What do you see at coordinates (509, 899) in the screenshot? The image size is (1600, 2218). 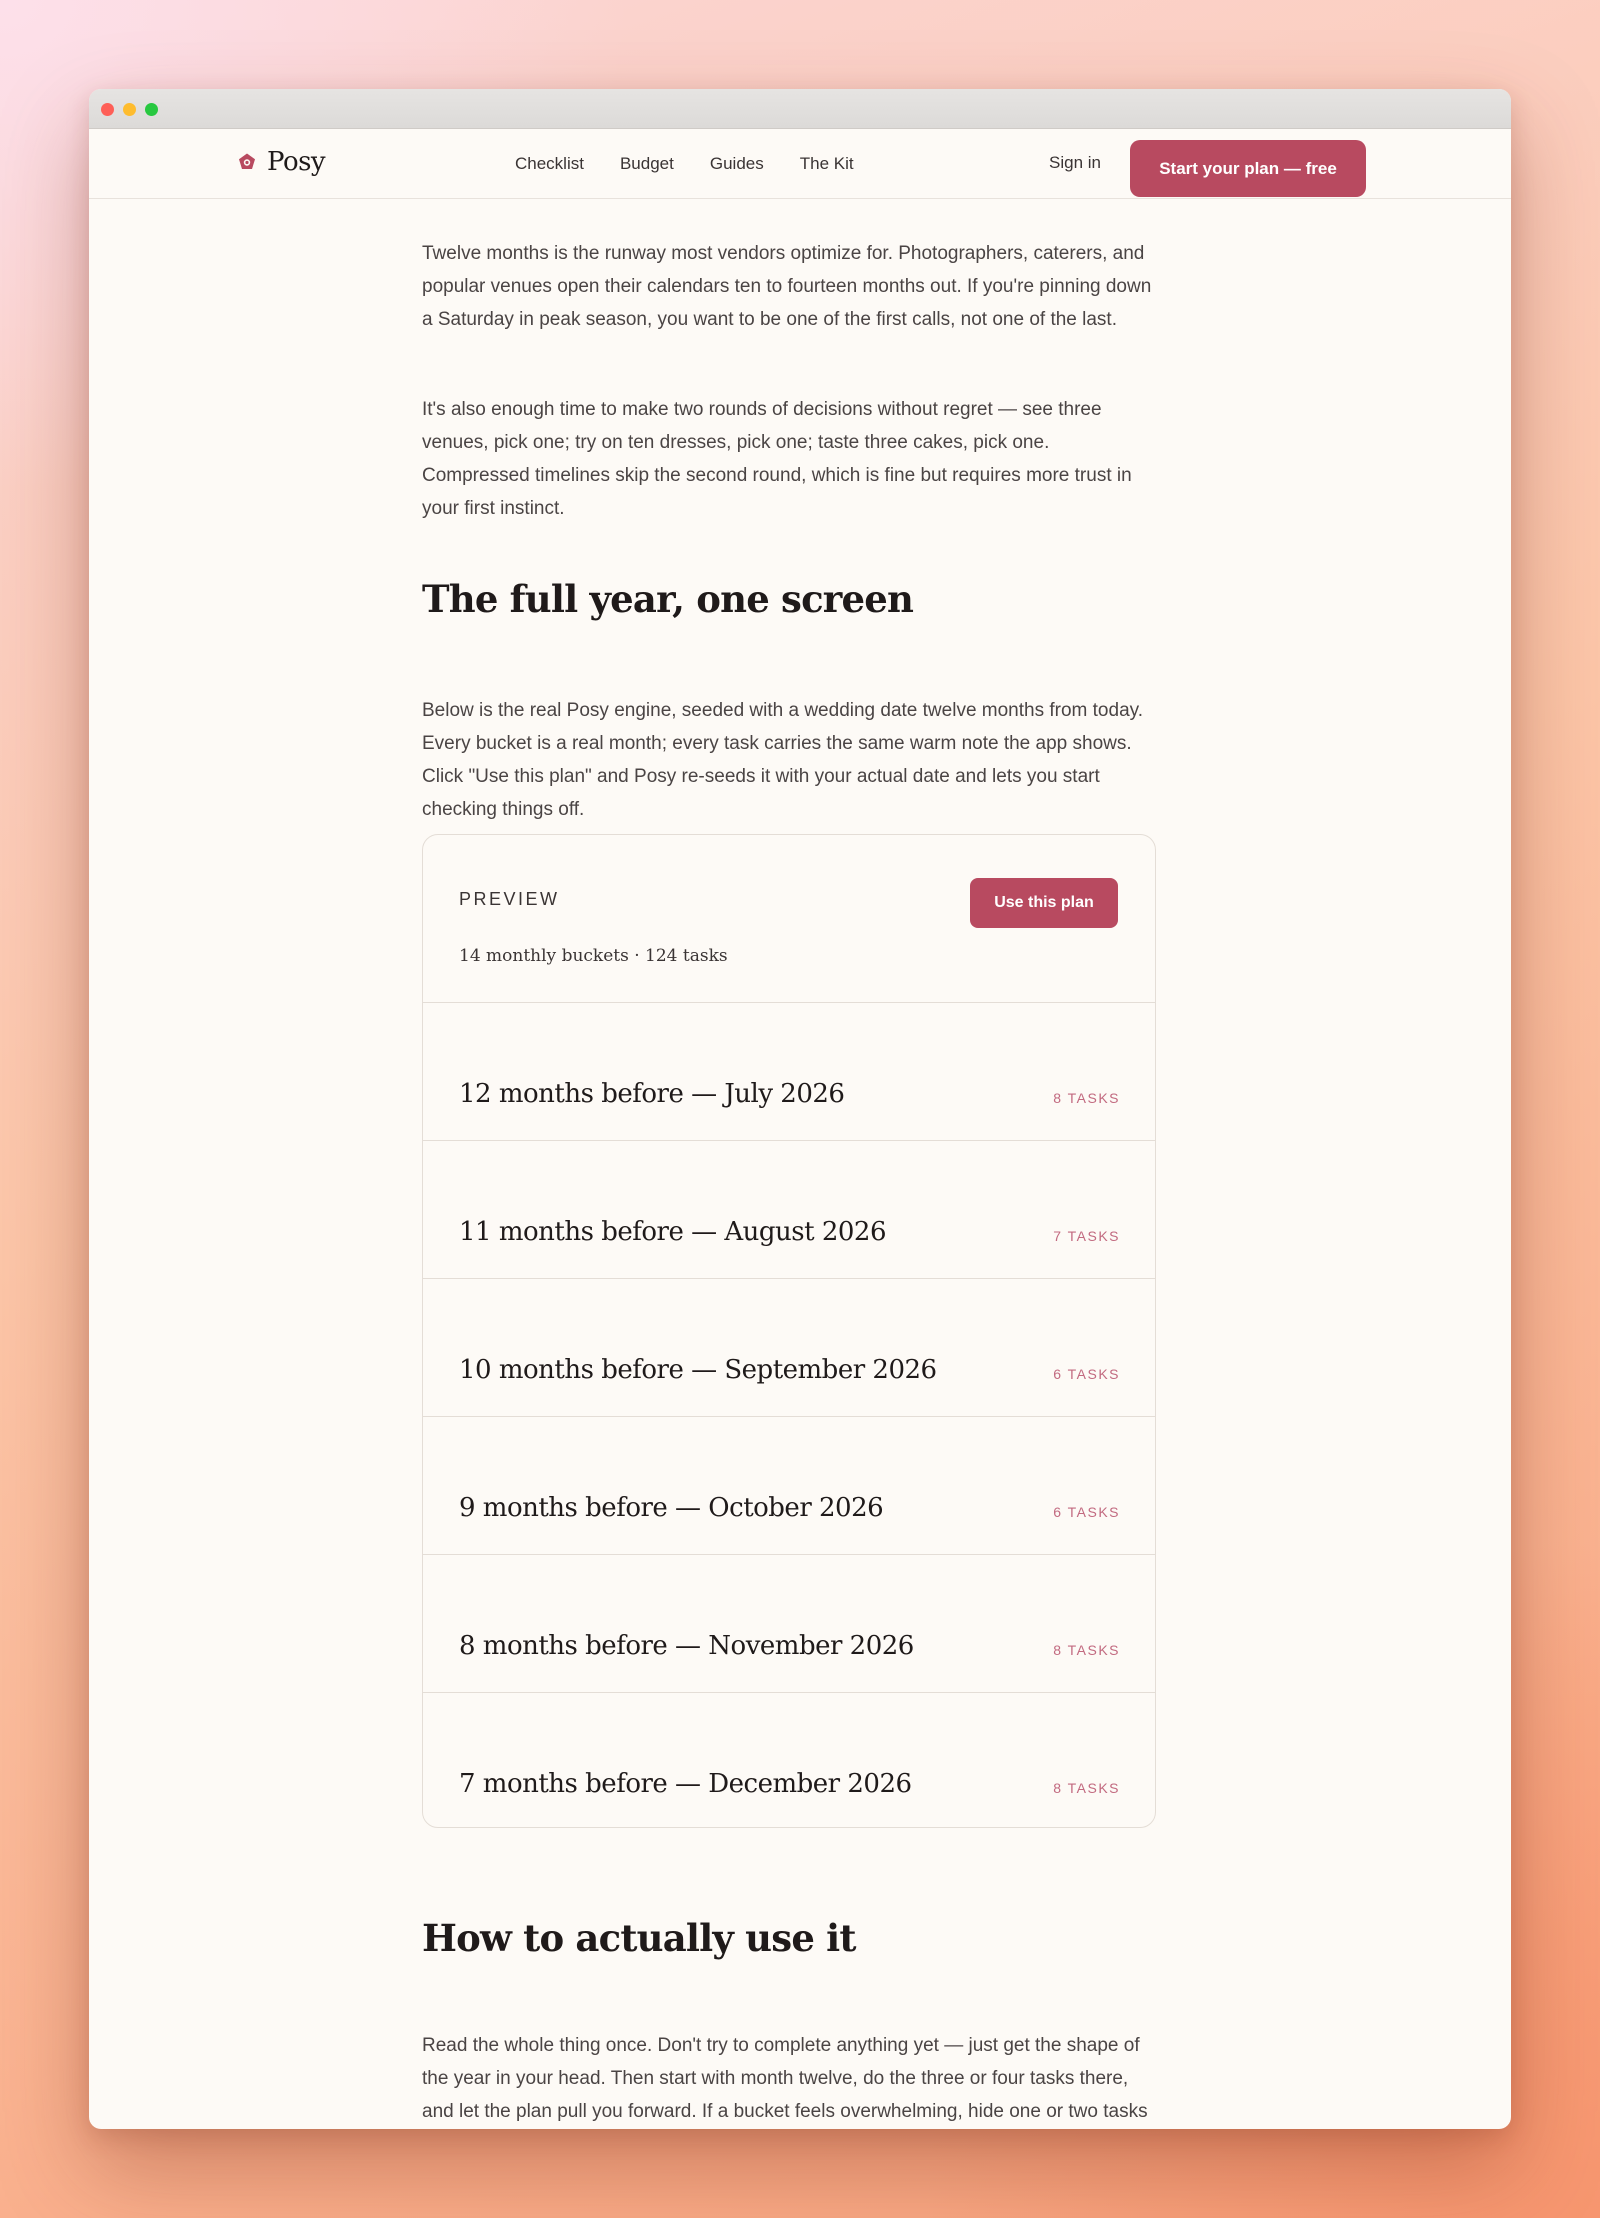 I see `preview-label: PREVIEW` at bounding box center [509, 899].